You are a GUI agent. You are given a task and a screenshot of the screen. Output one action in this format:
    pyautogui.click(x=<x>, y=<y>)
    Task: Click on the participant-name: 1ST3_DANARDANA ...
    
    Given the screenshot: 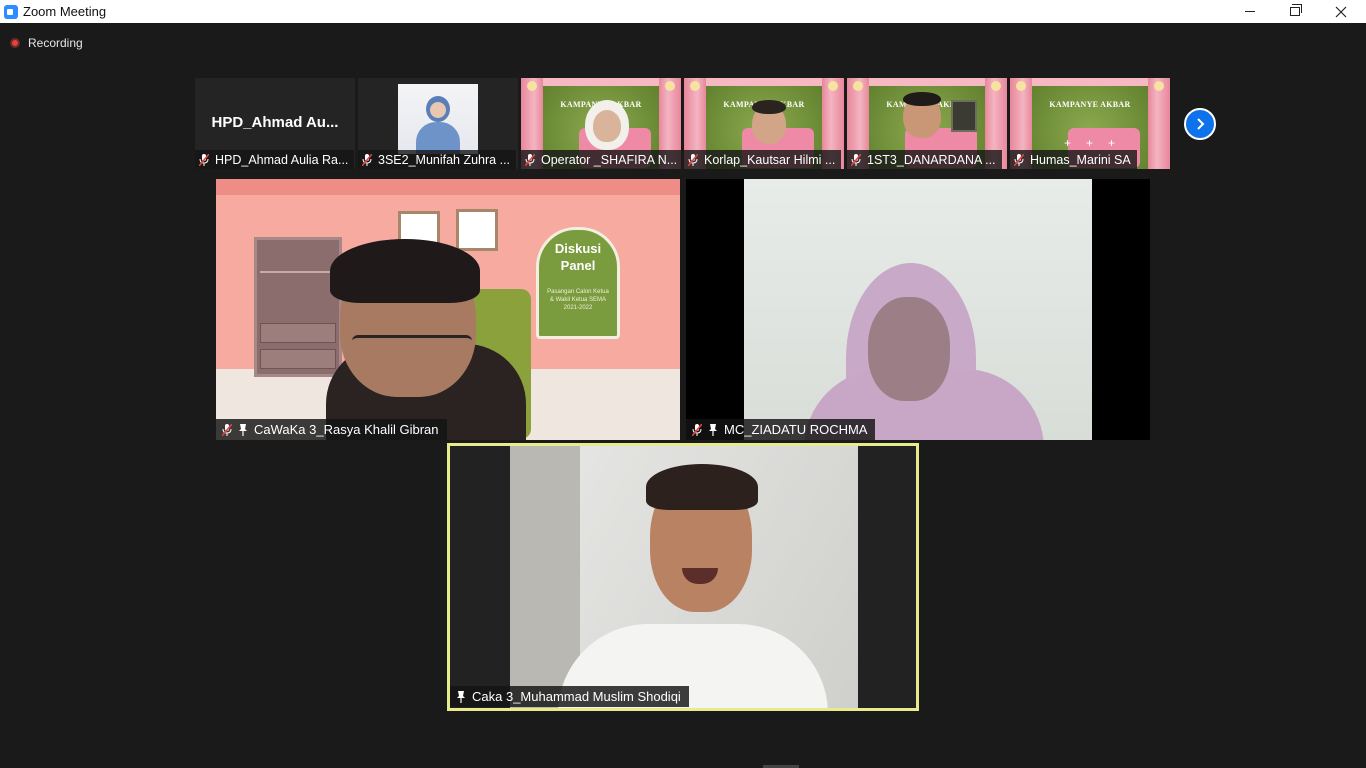 What is the action you would take?
    pyautogui.click(x=931, y=159)
    